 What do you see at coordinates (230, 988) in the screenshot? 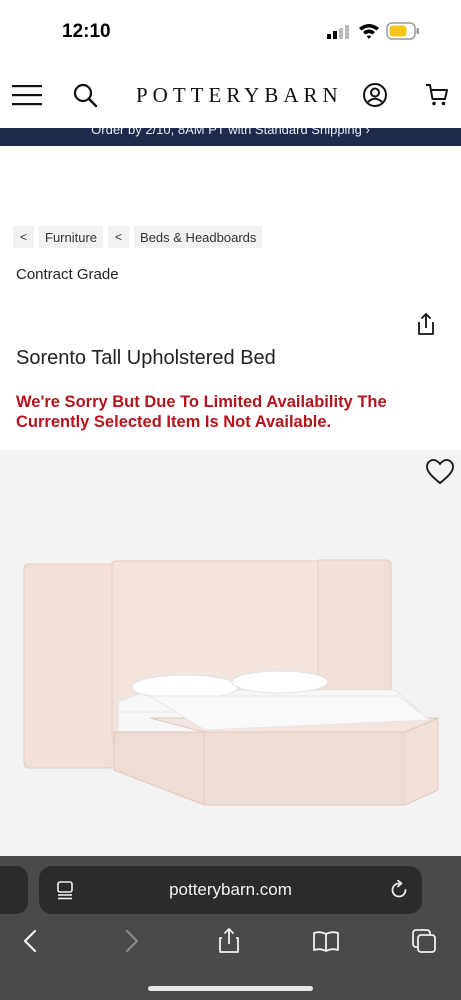
I see `home-indicator` at bounding box center [230, 988].